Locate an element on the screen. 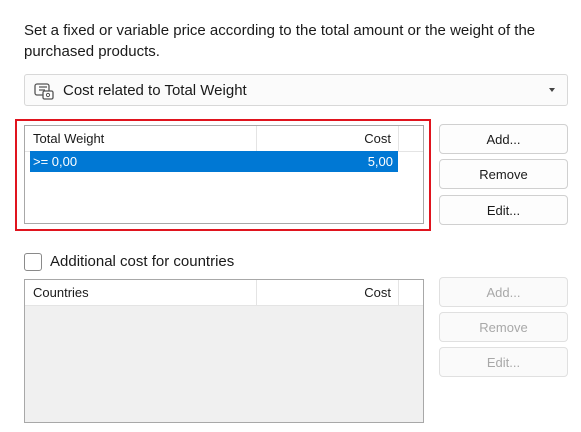  column-header-countries: Countries is located at coordinates (61, 292).